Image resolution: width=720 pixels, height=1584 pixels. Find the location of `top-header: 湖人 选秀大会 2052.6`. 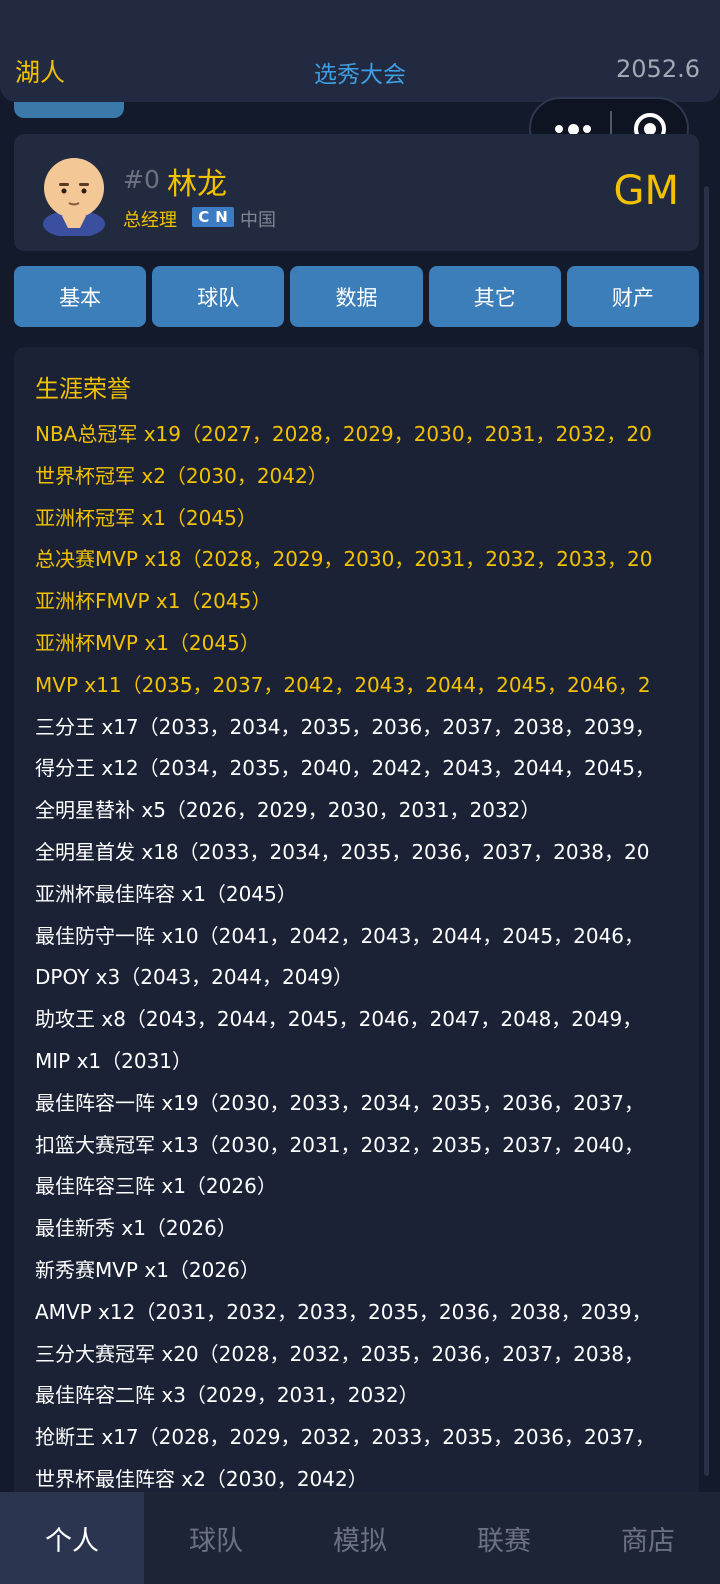

top-header: 湖人 选秀大会 2052.6 is located at coordinates (360, 51).